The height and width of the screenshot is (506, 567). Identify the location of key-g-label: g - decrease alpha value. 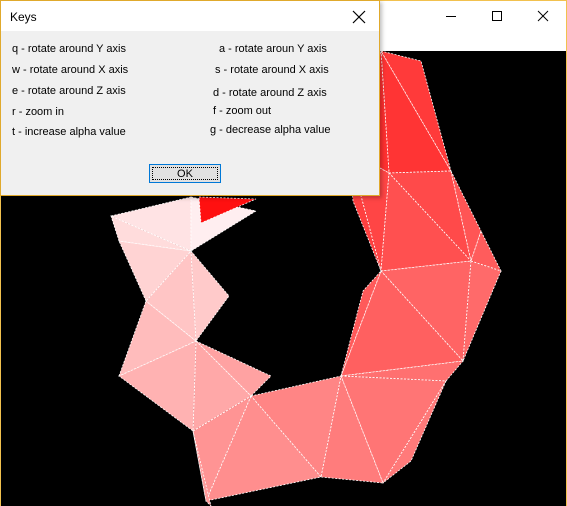
(270, 130).